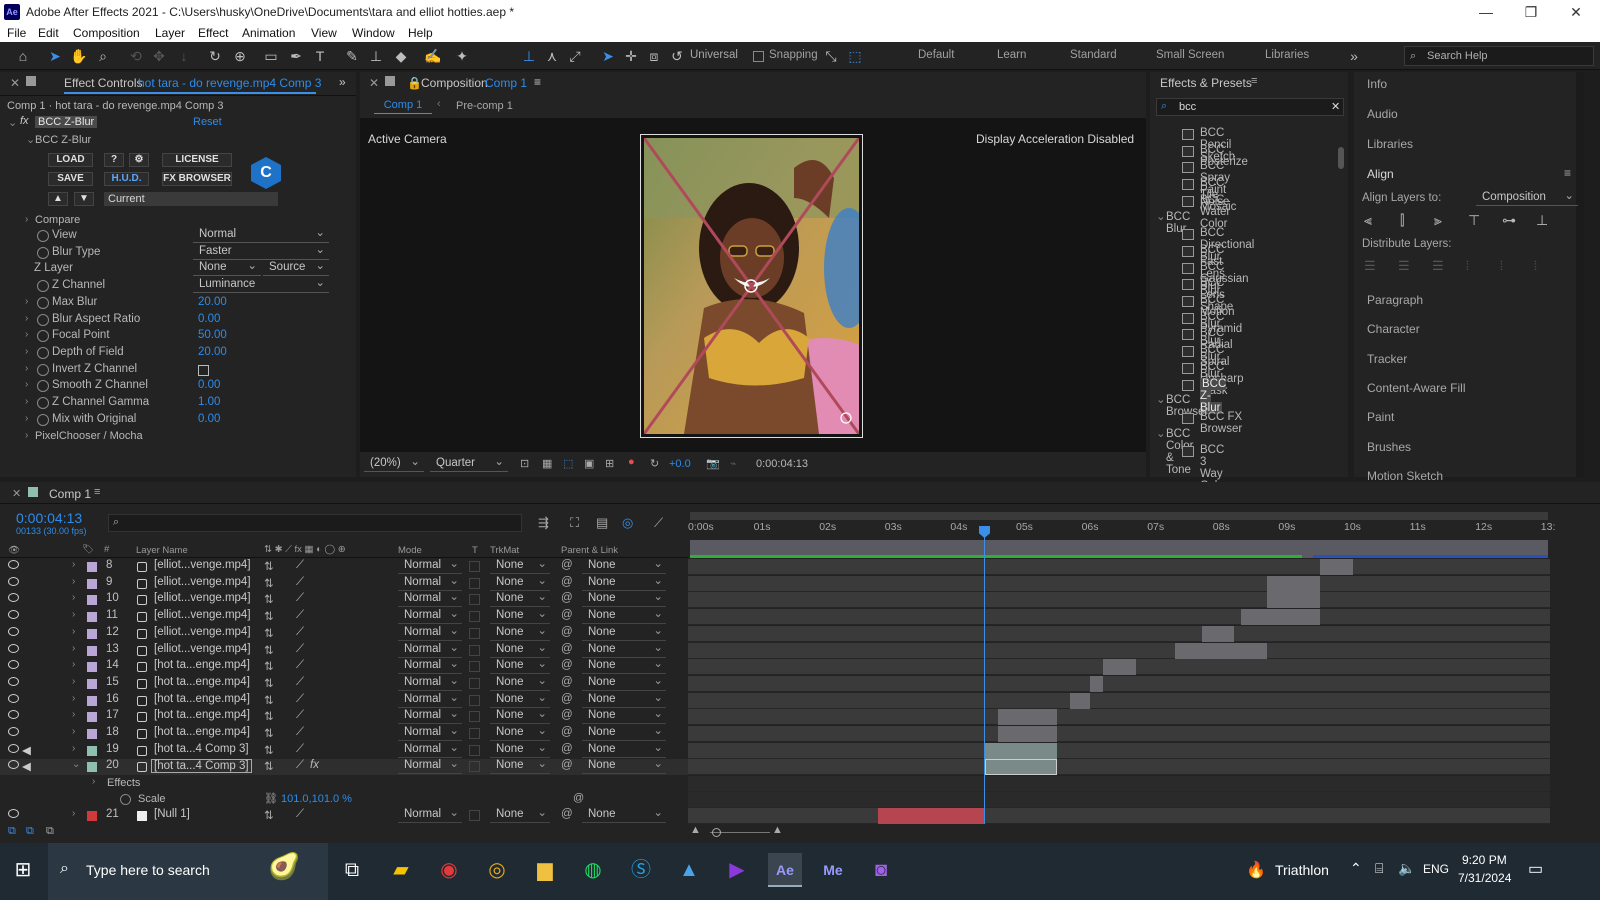  Describe the element at coordinates (1209, 195) in the screenshot. I see `effect-item: BCC Tile Mosaic` at that location.